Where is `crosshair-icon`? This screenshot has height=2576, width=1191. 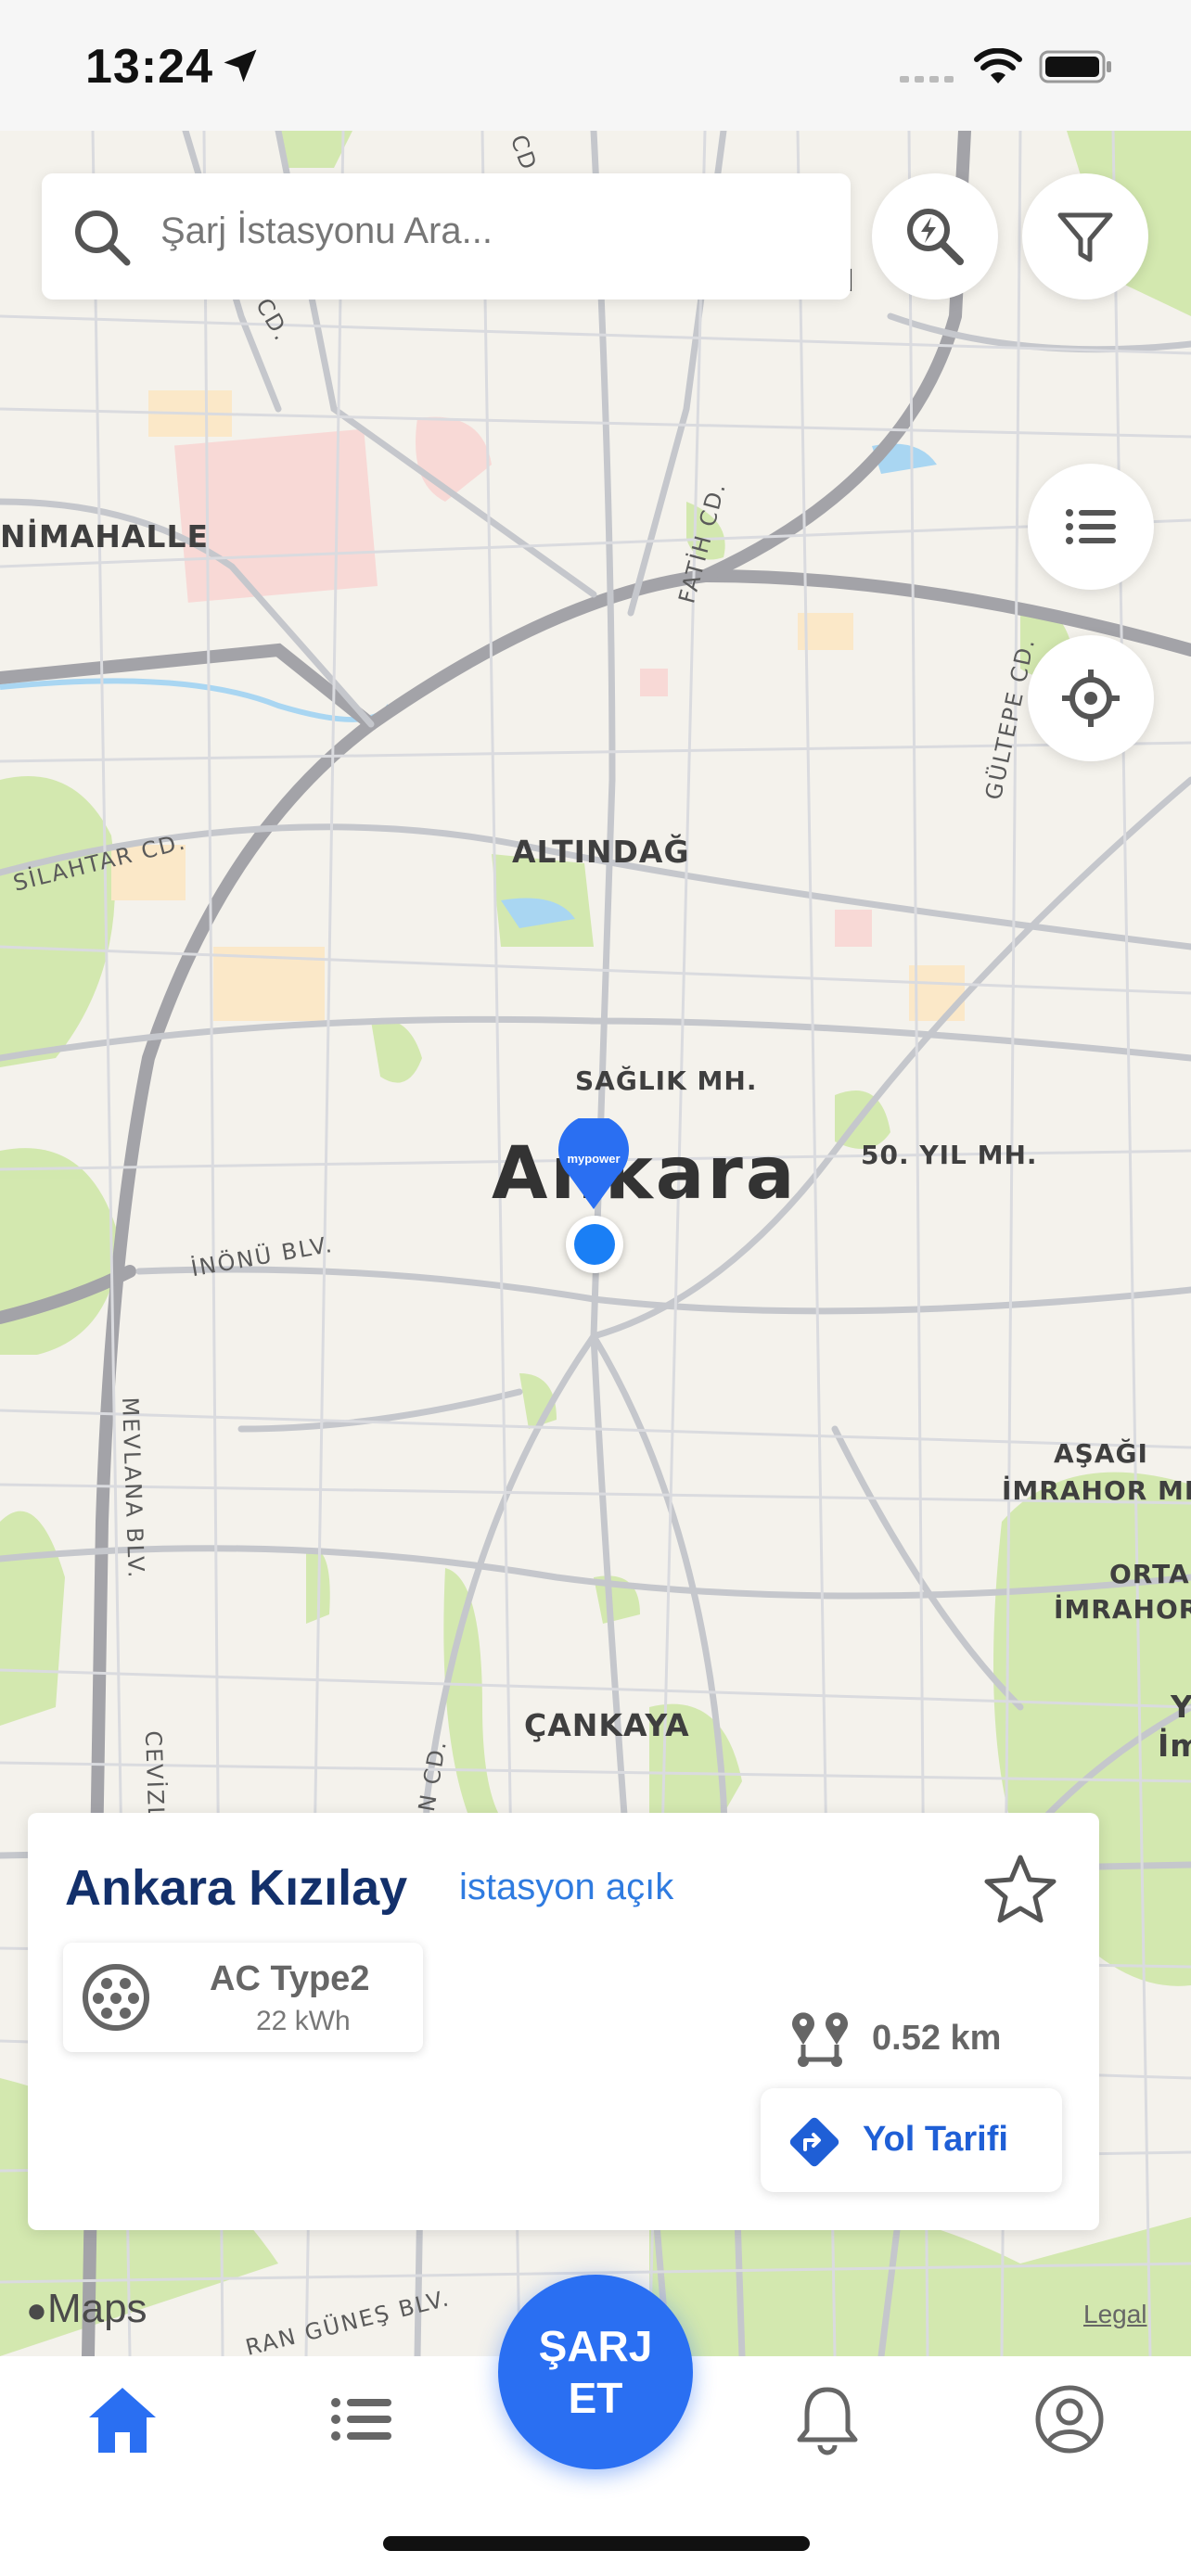 crosshair-icon is located at coordinates (1091, 699).